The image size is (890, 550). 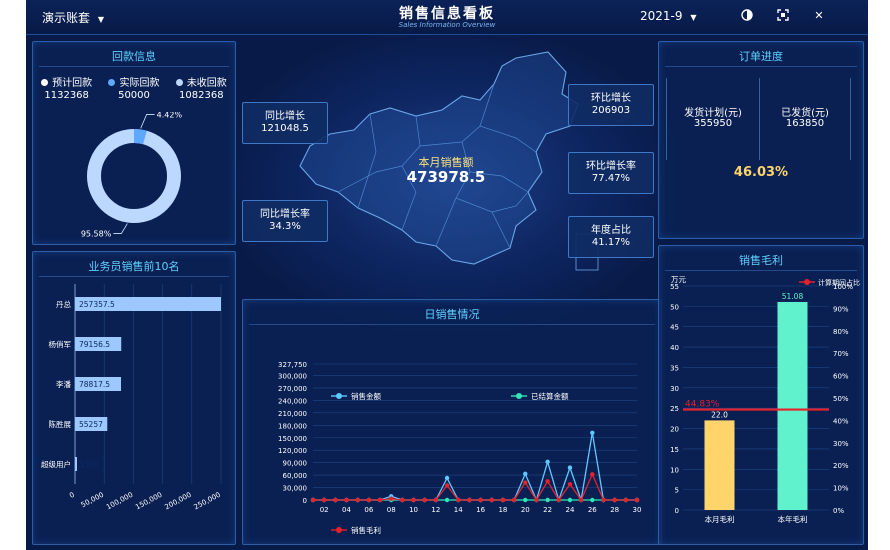 What do you see at coordinates (452, 314) in the screenshot?
I see `daily-sales-title: 日销售情况` at bounding box center [452, 314].